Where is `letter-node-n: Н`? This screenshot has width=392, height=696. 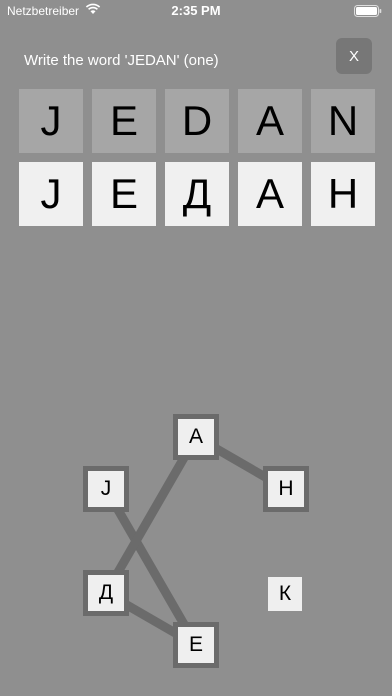 letter-node-n: Н is located at coordinates (286, 489).